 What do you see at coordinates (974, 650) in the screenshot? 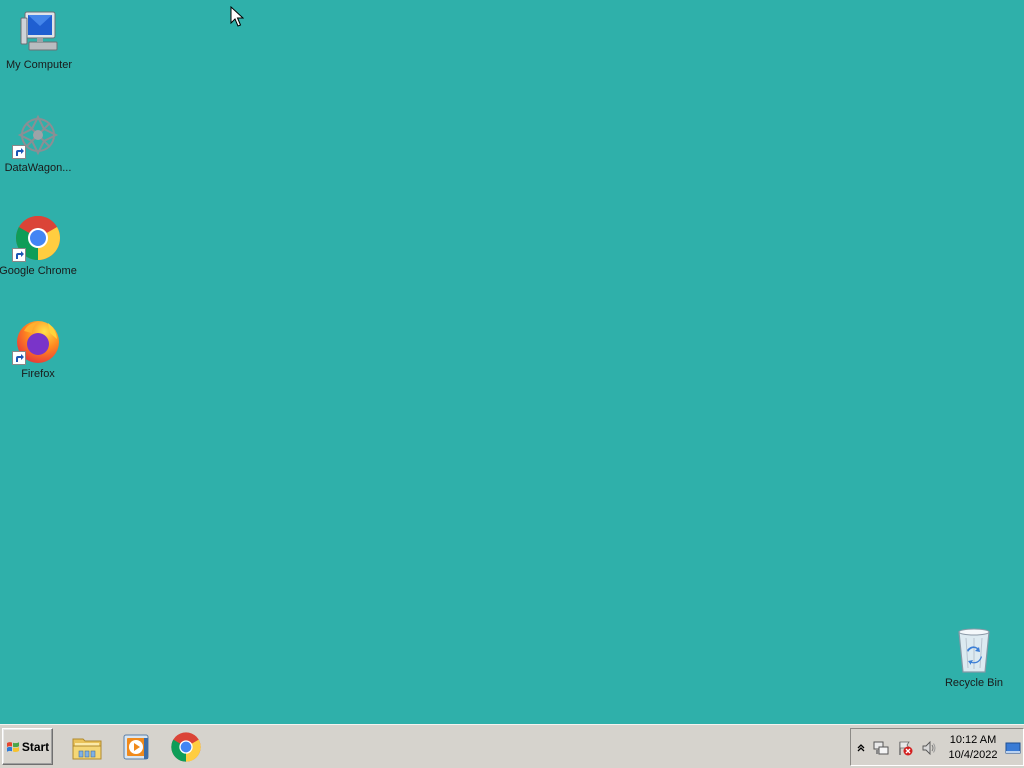
I see `recycle-bin-icon` at bounding box center [974, 650].